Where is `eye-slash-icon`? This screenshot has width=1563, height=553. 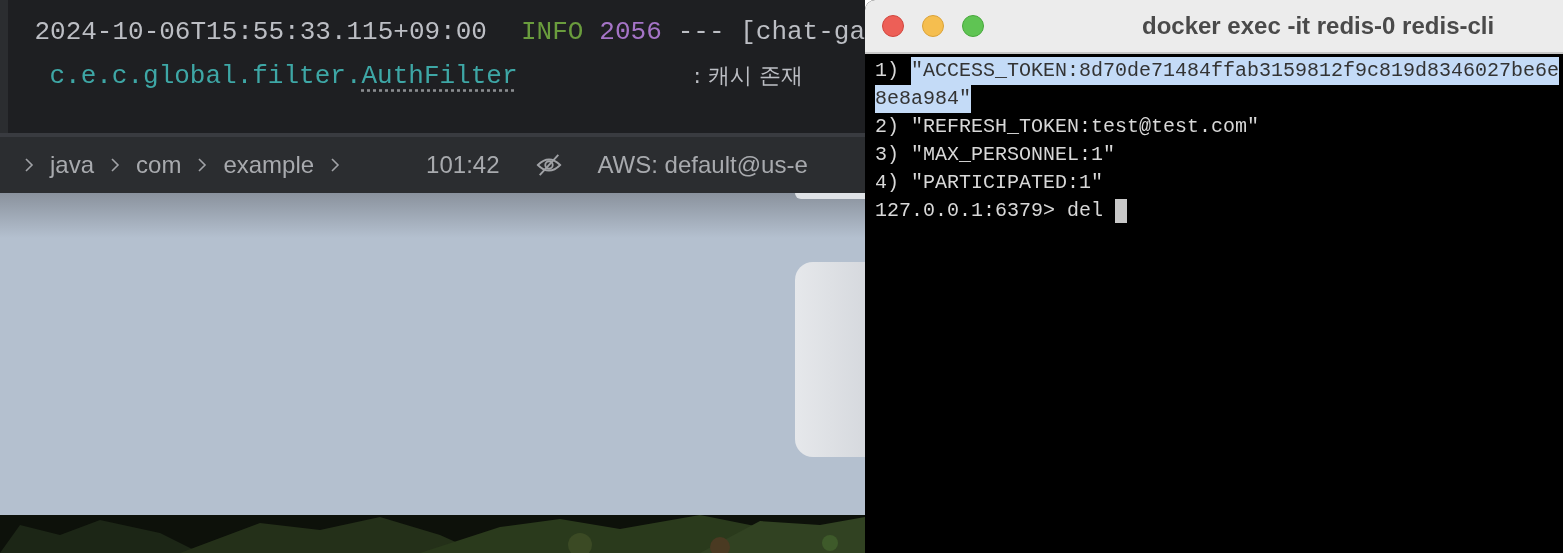 eye-slash-icon is located at coordinates (548, 165).